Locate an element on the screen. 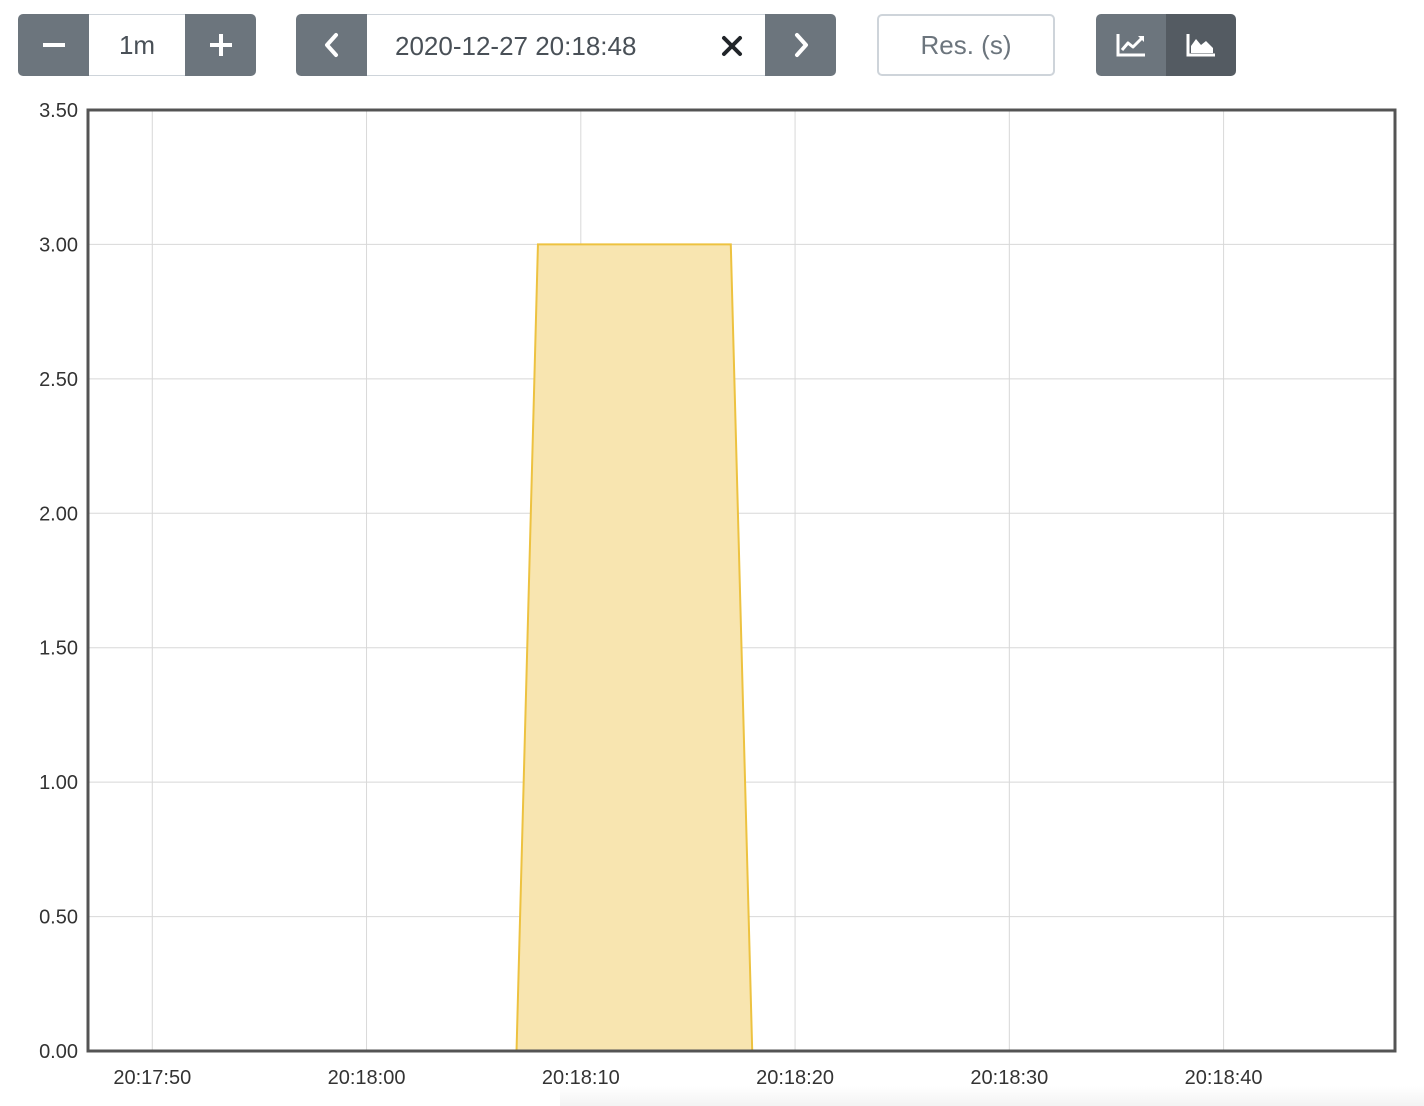 The width and height of the screenshot is (1424, 1106). chart-type-toggle is located at coordinates (1166, 45).